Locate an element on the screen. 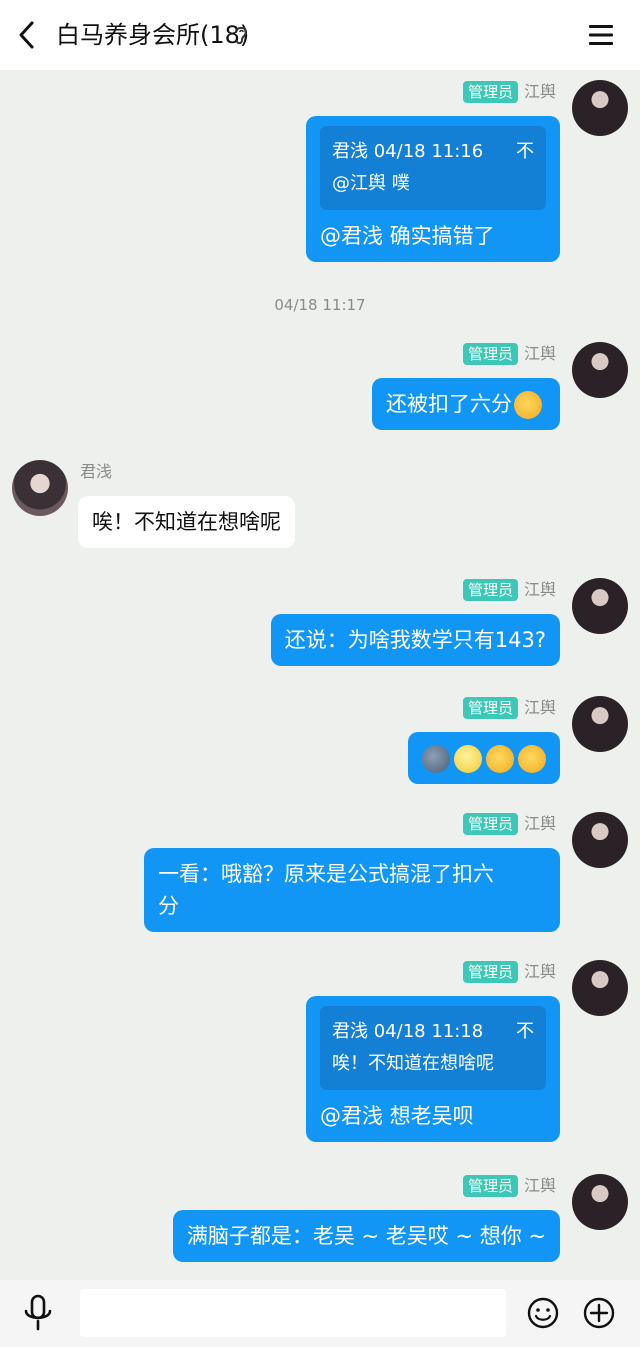 This screenshot has height=1347, width=640. message-bubble: 君浅 04/18 11:16 不 @江舆 噗 @君浅 确实搞错了 is located at coordinates (433, 189).